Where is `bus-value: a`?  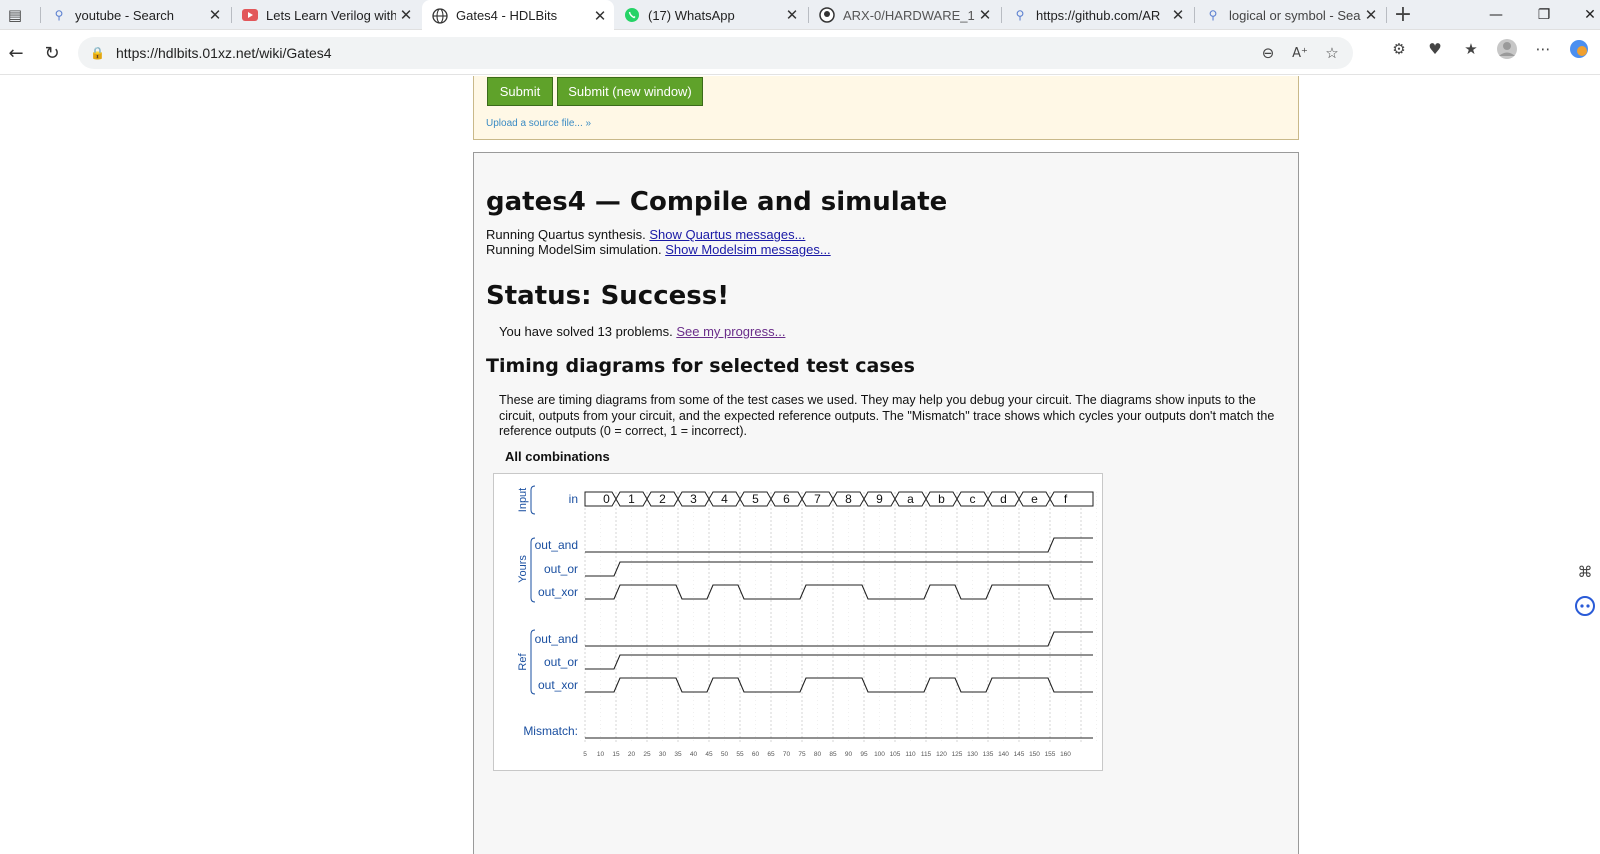 bus-value: a is located at coordinates (910, 499).